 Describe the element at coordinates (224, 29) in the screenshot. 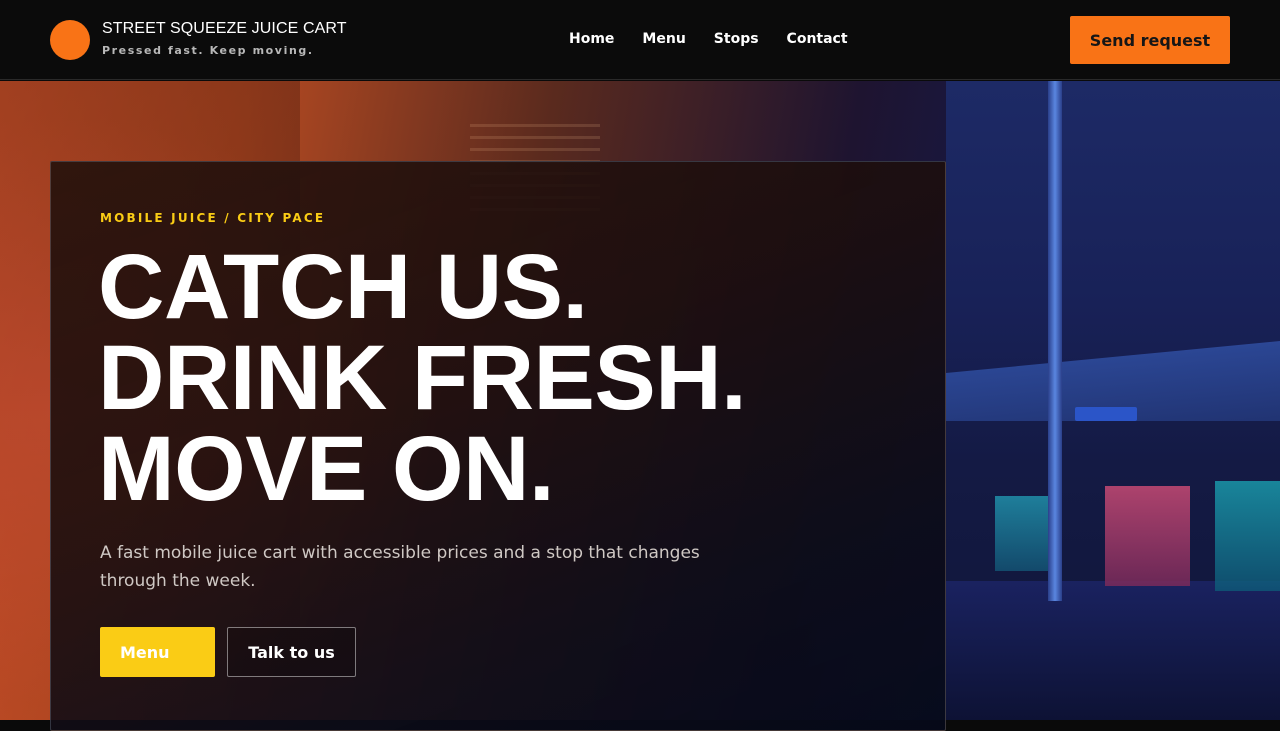

I see `brand-name: STREET SQUEEZE JUICE CART` at that location.